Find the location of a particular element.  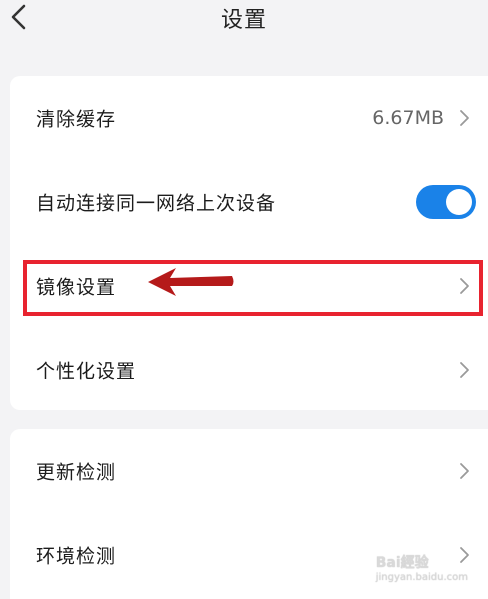

header: 设置 is located at coordinates (244, 20).